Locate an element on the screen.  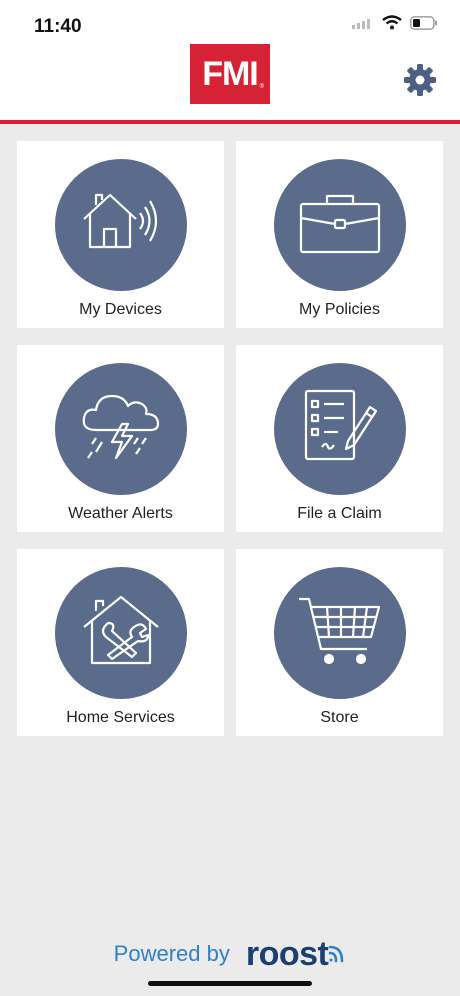
tile-my-devices: My Devices is located at coordinates (120, 234).